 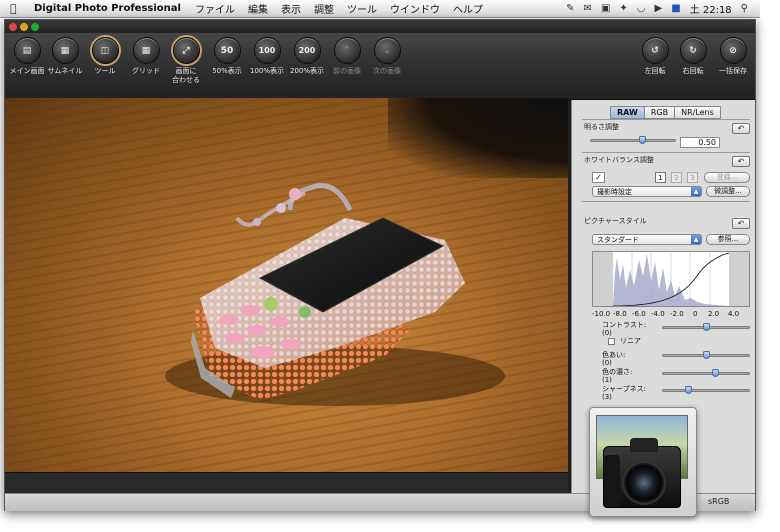 I want to click on zoom-200-button: 200 200%表示, so click(x=307, y=56).